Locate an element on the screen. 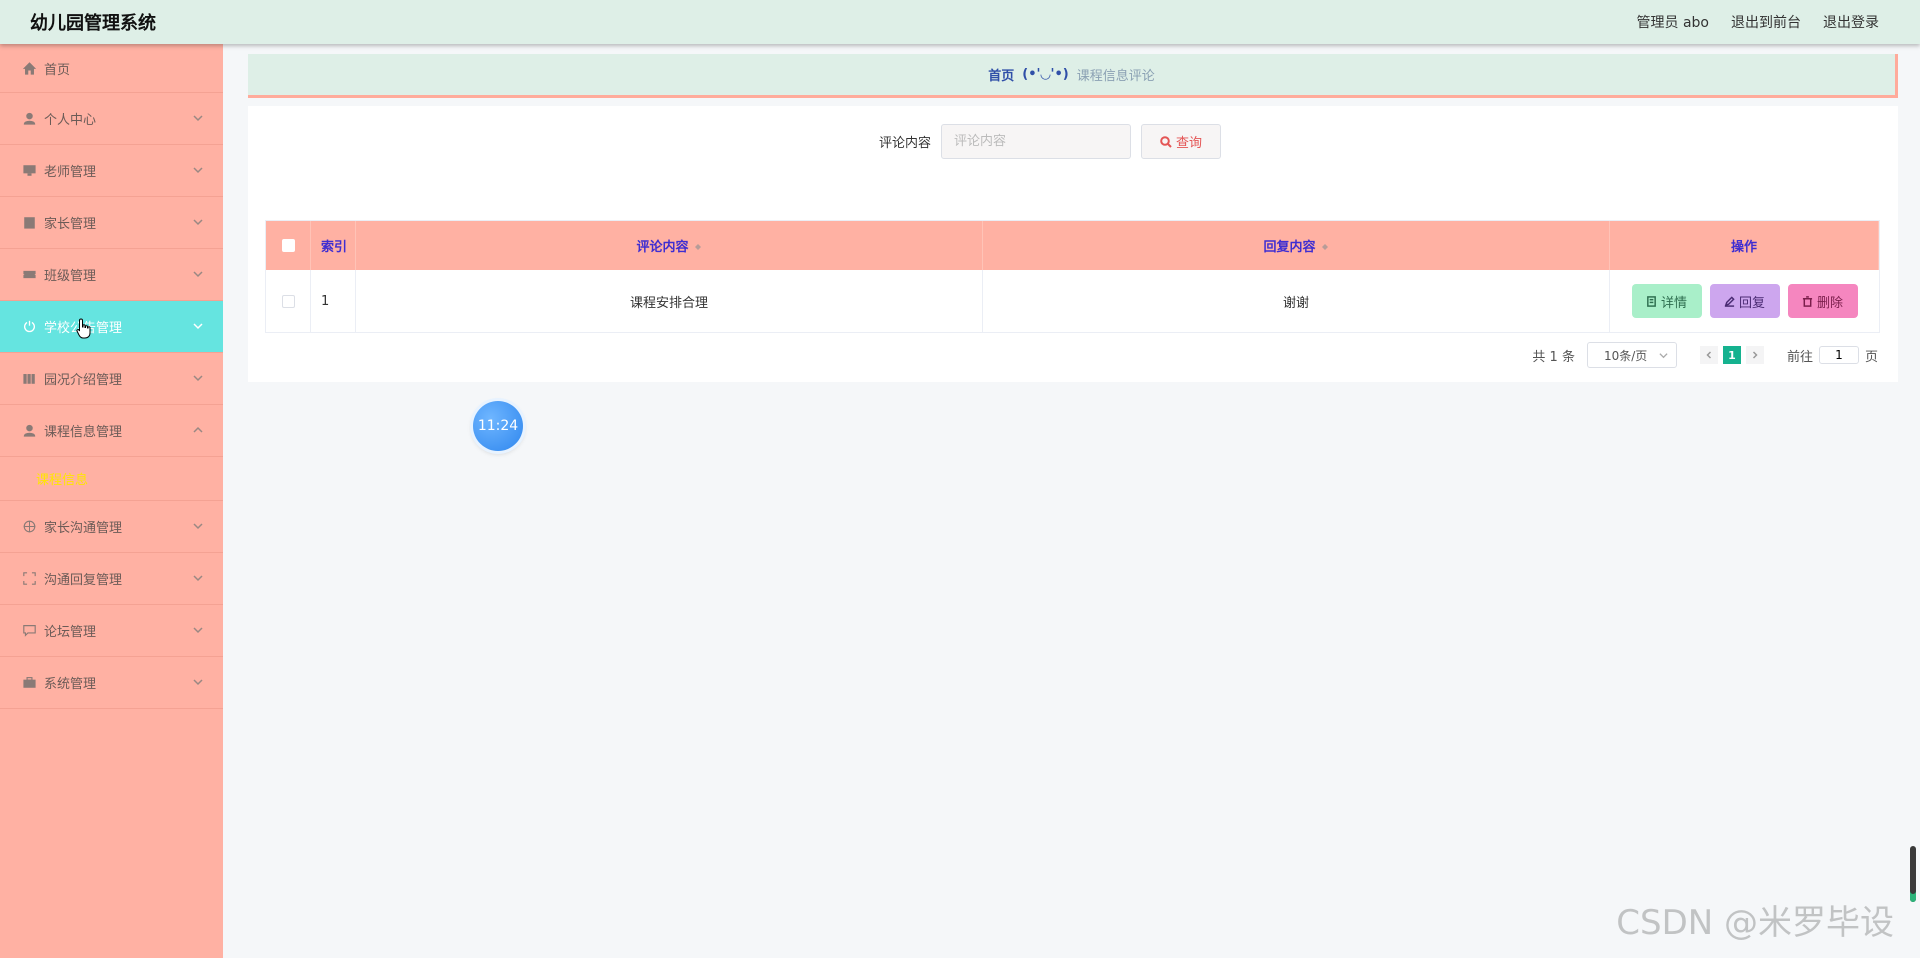 The width and height of the screenshot is (1920, 958). row-ops: 详情 回复 删除 is located at coordinates (1744, 301).